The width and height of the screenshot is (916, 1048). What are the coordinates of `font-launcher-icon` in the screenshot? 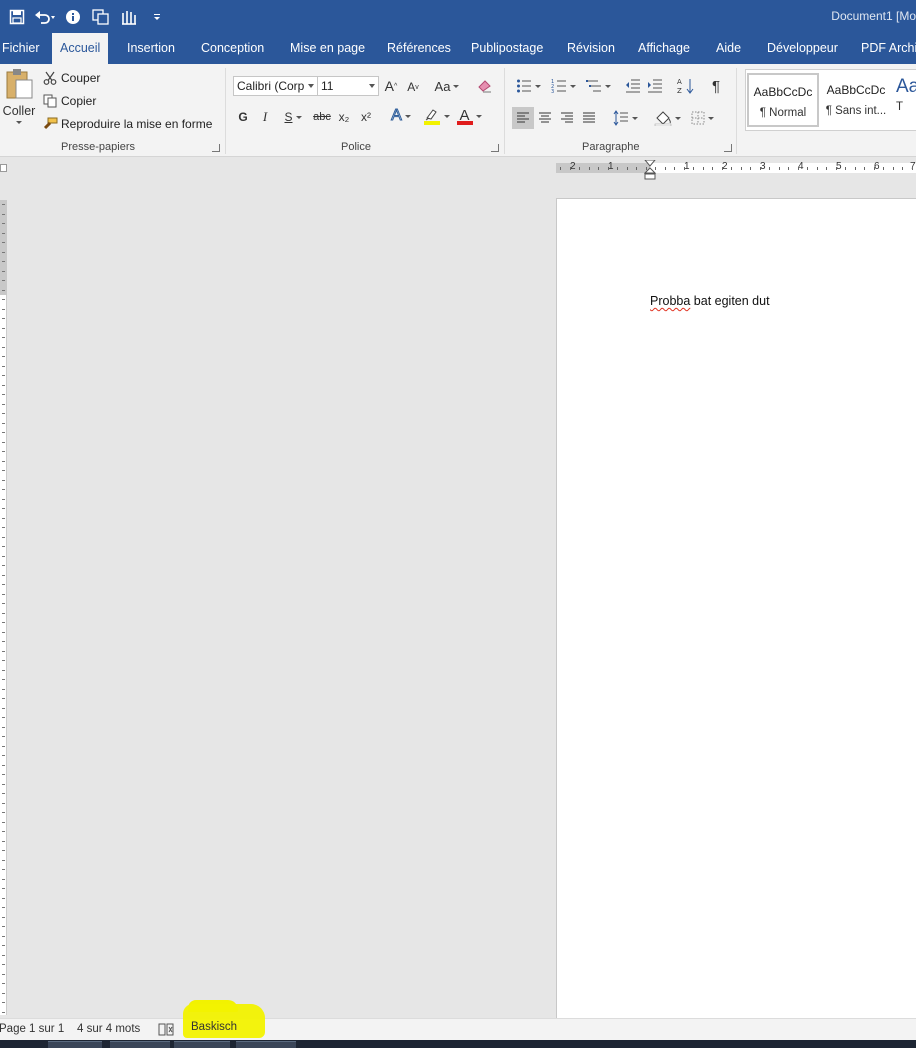 It's located at (495, 148).